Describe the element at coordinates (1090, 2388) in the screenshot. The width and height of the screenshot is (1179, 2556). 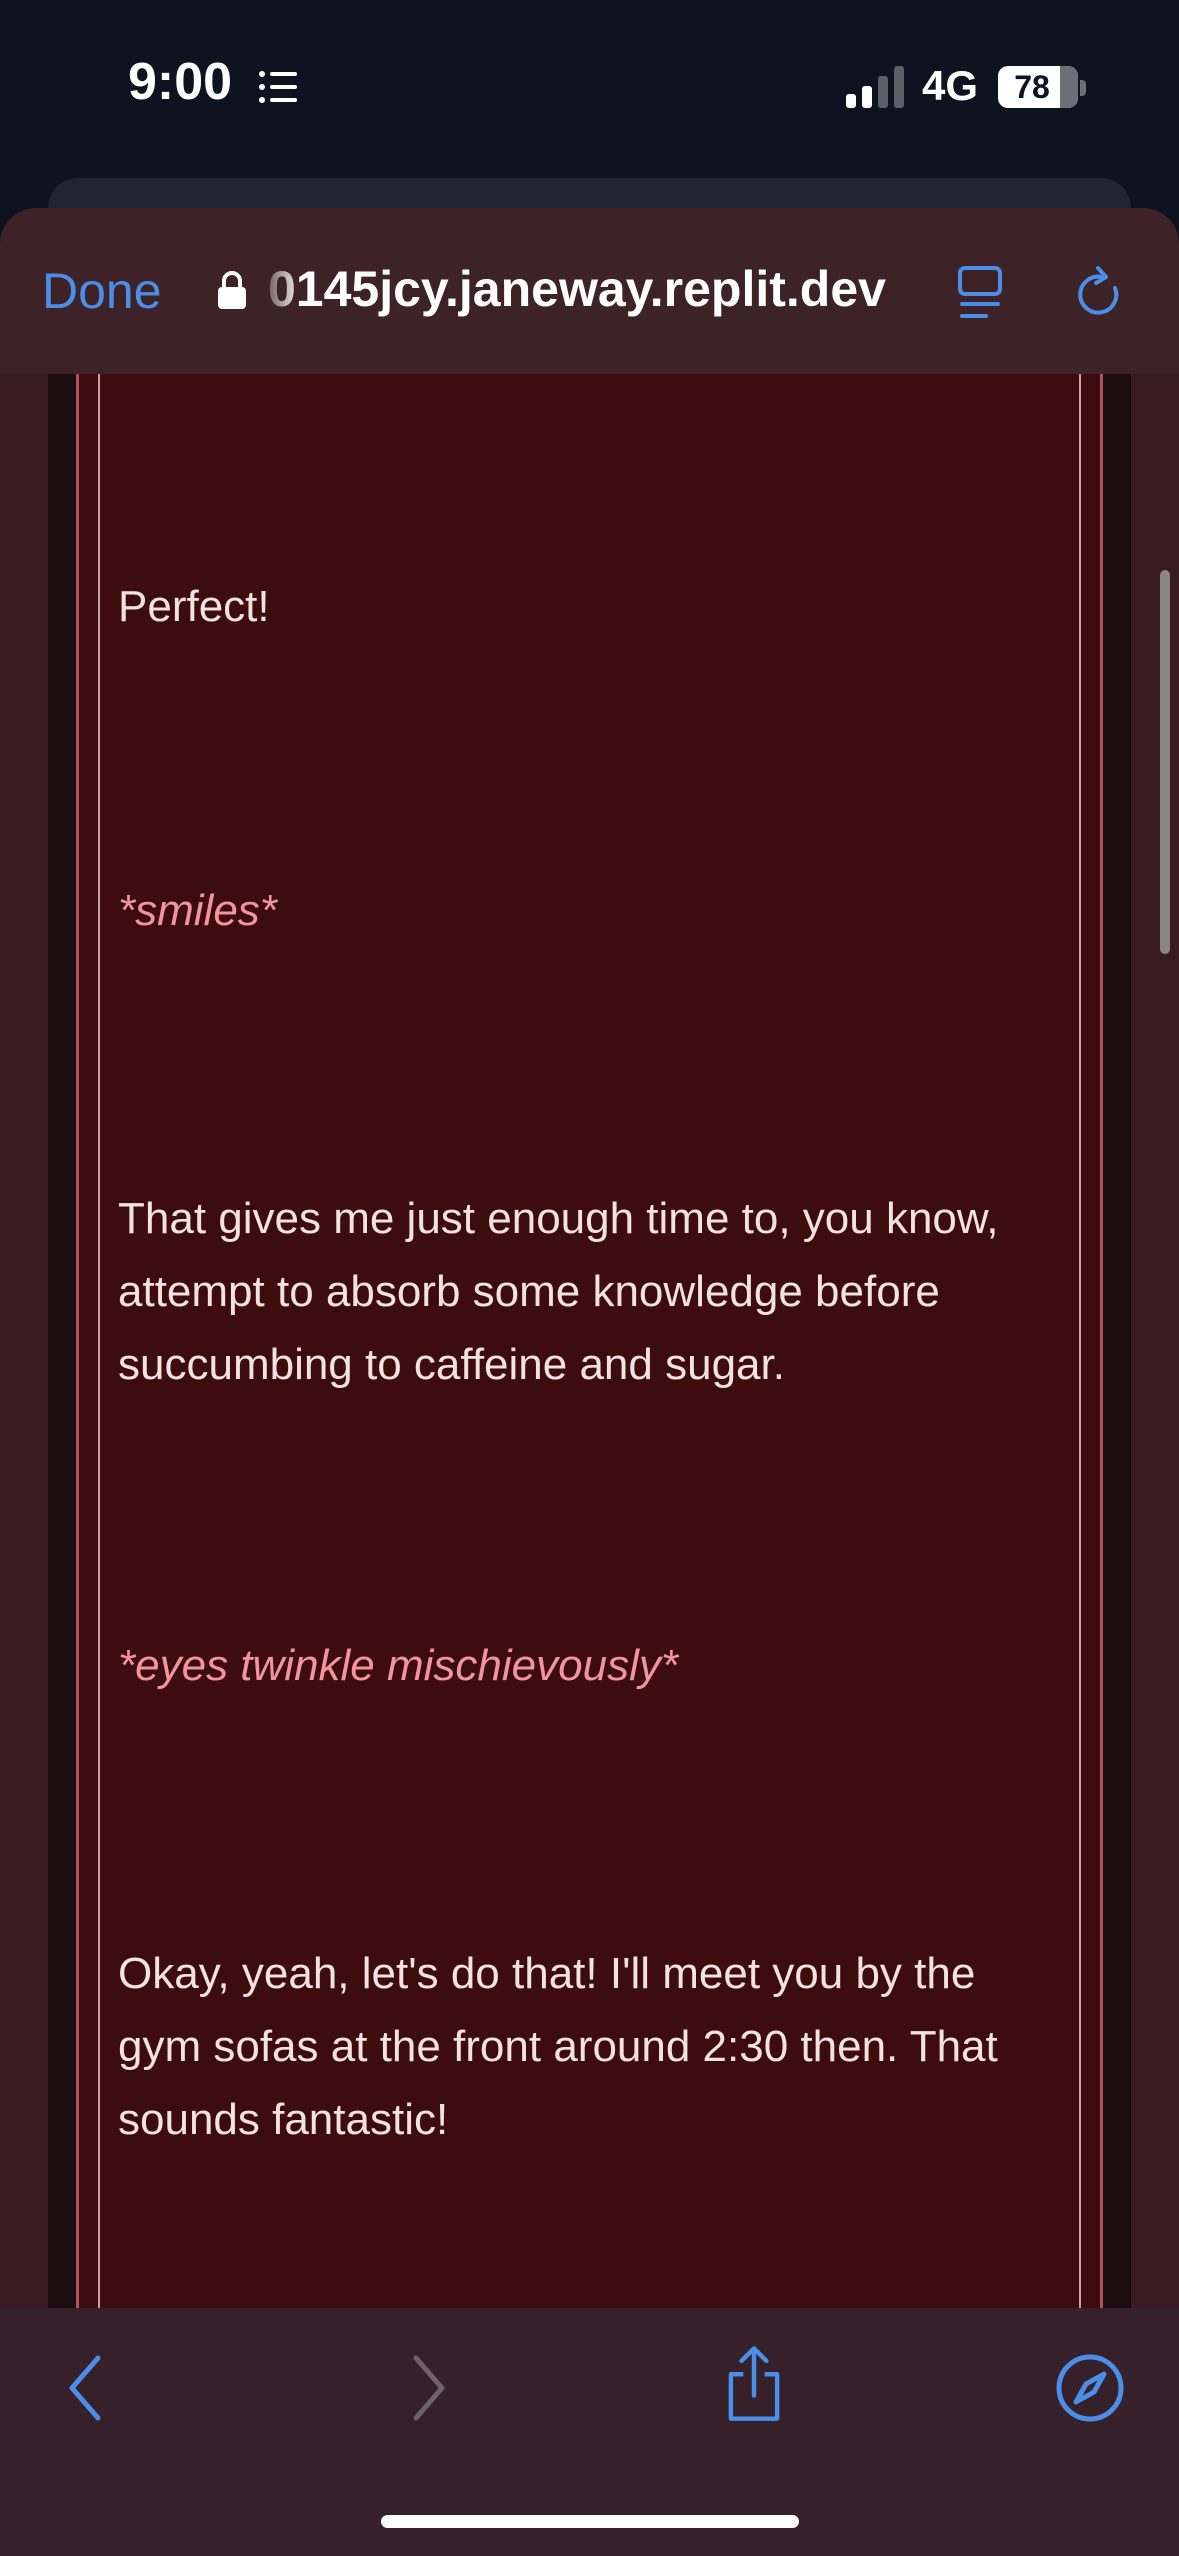
I see `compass-icon` at that location.